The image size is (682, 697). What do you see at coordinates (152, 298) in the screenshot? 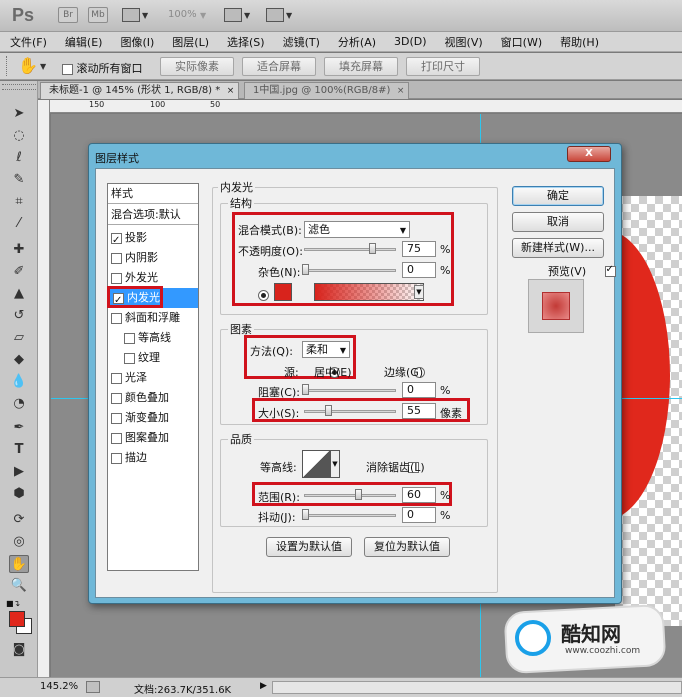
I see `style-item: 内发光` at bounding box center [152, 298].